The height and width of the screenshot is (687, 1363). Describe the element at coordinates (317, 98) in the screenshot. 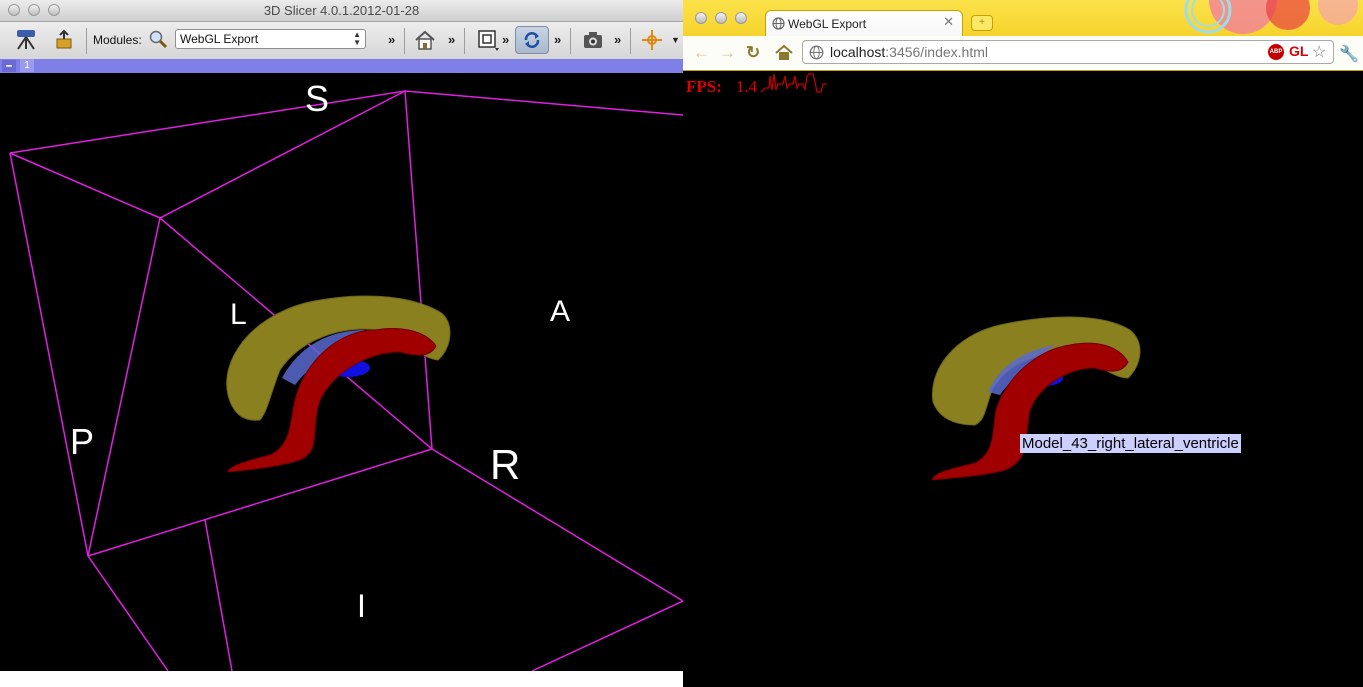

I see `axis-label-superior: S` at that location.